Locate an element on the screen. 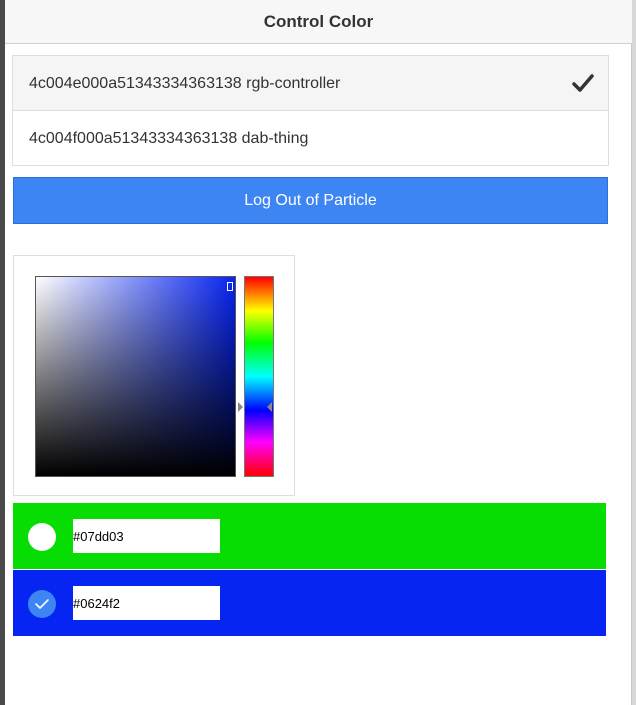  hue-arrow-right-icon is located at coordinates (269, 407).